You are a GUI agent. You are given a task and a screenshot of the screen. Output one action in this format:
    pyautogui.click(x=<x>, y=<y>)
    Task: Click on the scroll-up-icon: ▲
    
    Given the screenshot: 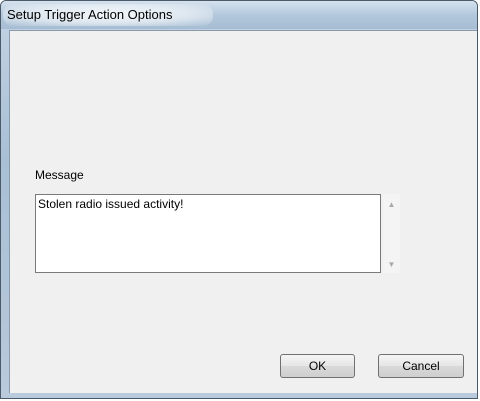 What is the action you would take?
    pyautogui.click(x=391, y=204)
    